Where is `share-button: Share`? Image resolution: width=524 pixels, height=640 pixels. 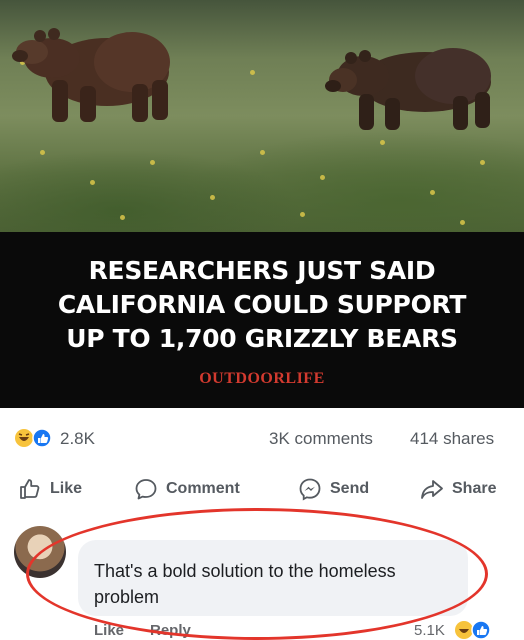 share-button: Share is located at coordinates (458, 489).